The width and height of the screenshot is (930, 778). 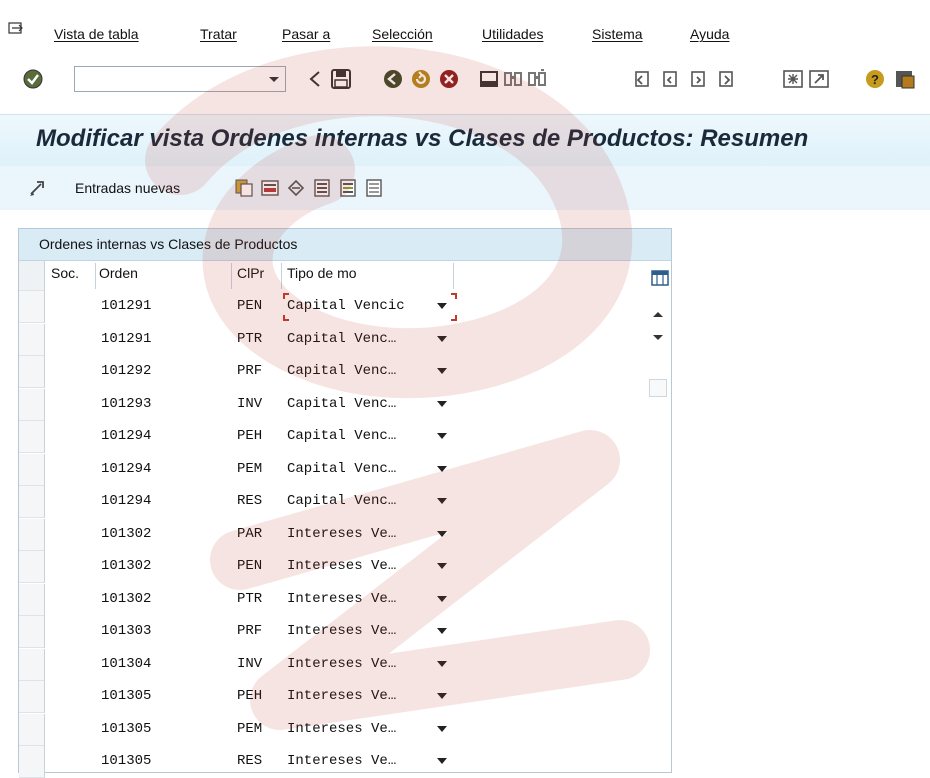 I want to click on shortcut-icon, so click(x=819, y=79).